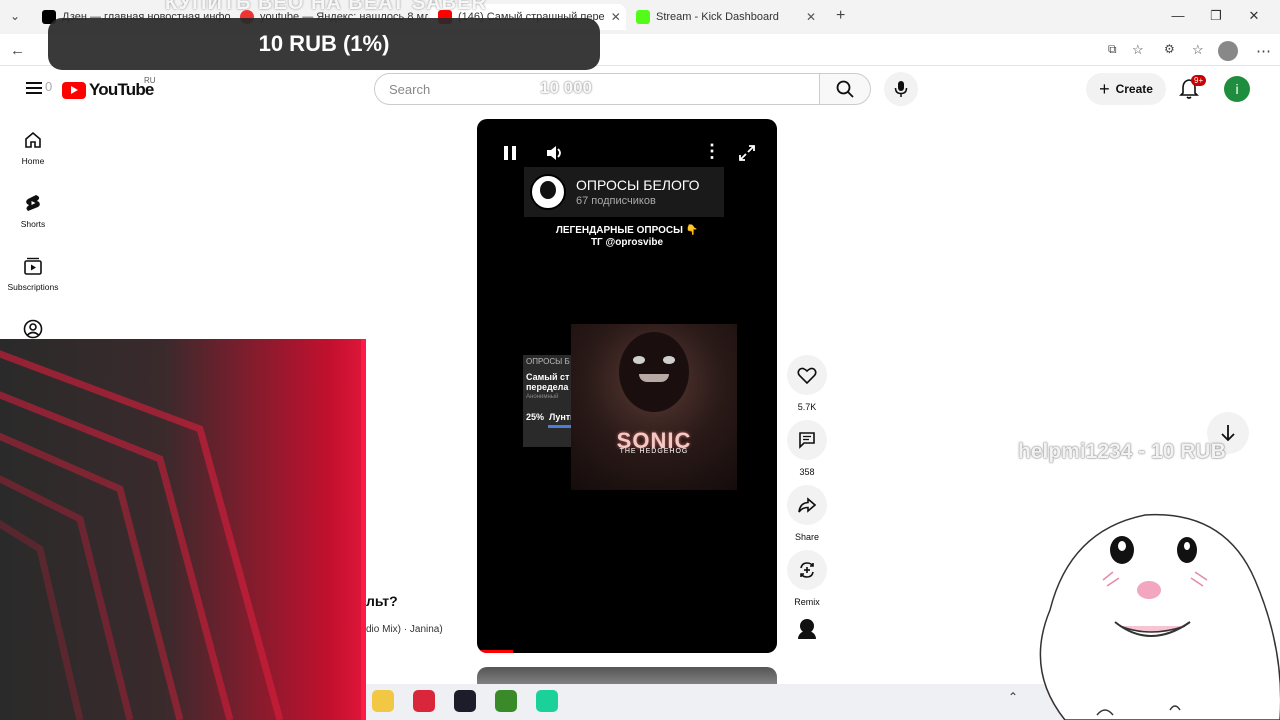 The height and width of the screenshot is (720, 1280). I want to click on minimize-button: —, so click(1178, 15).